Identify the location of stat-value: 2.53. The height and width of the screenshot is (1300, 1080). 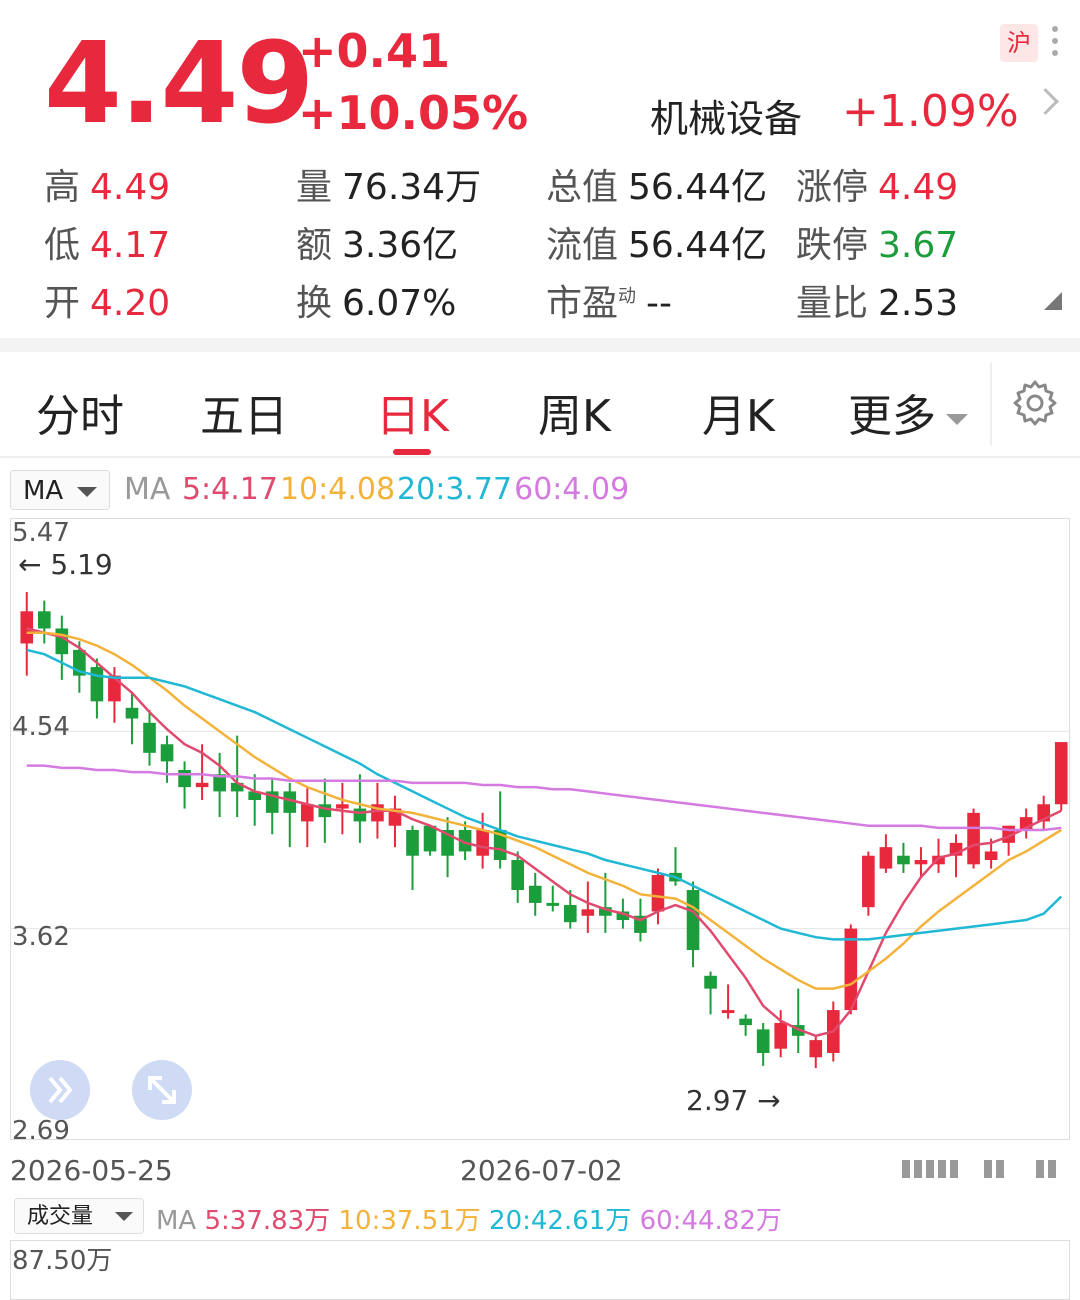
(918, 303).